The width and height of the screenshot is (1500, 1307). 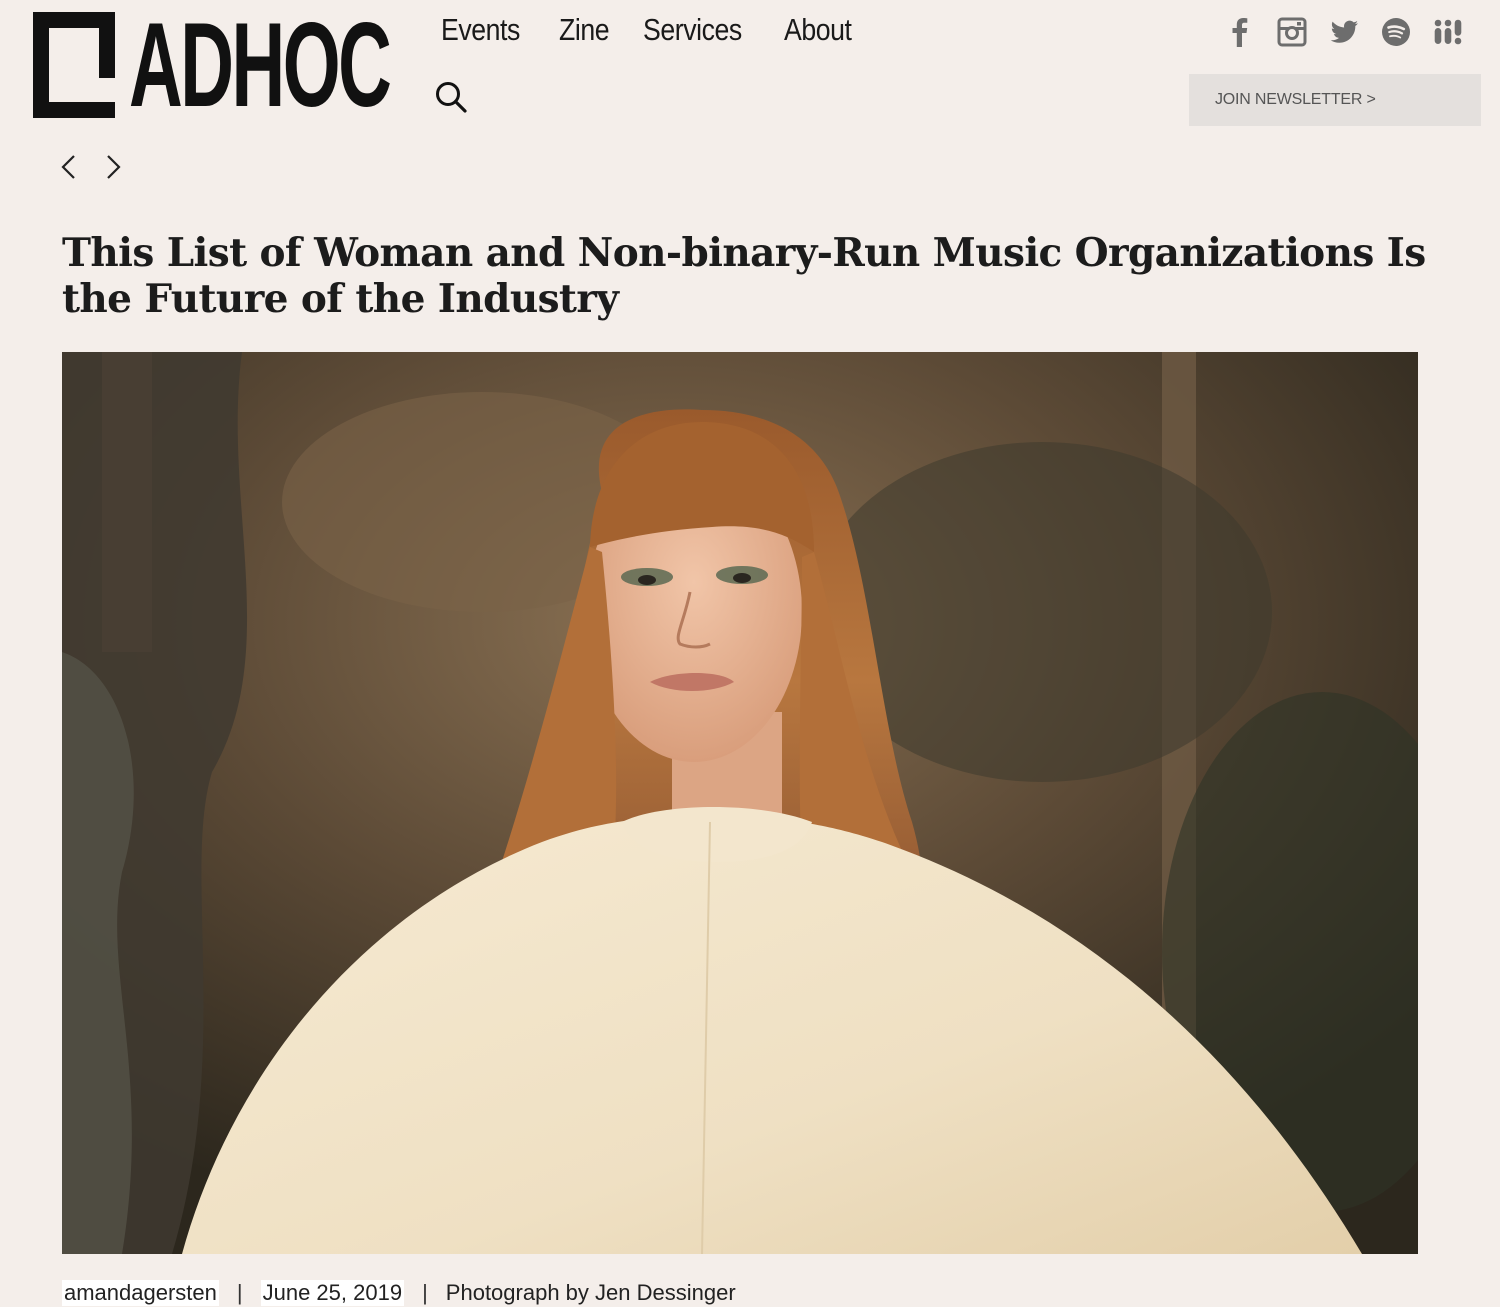 I want to click on facebook-icon, so click(x=1240, y=32).